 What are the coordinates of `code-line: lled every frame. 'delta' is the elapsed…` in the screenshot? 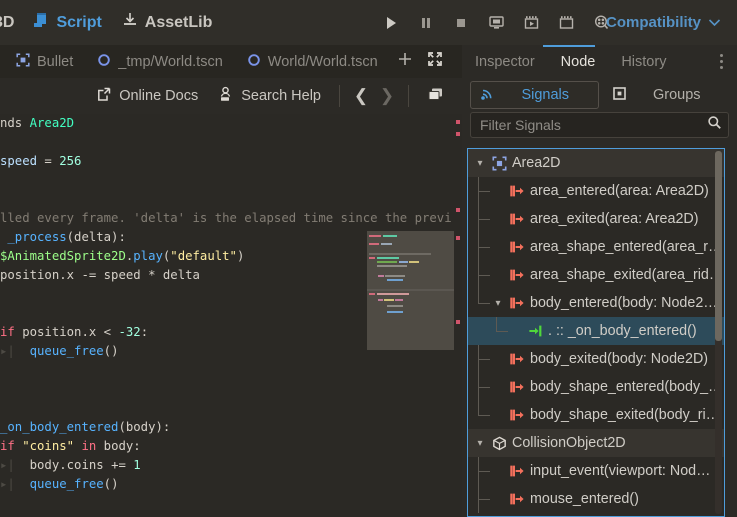 It's located at (226, 218).